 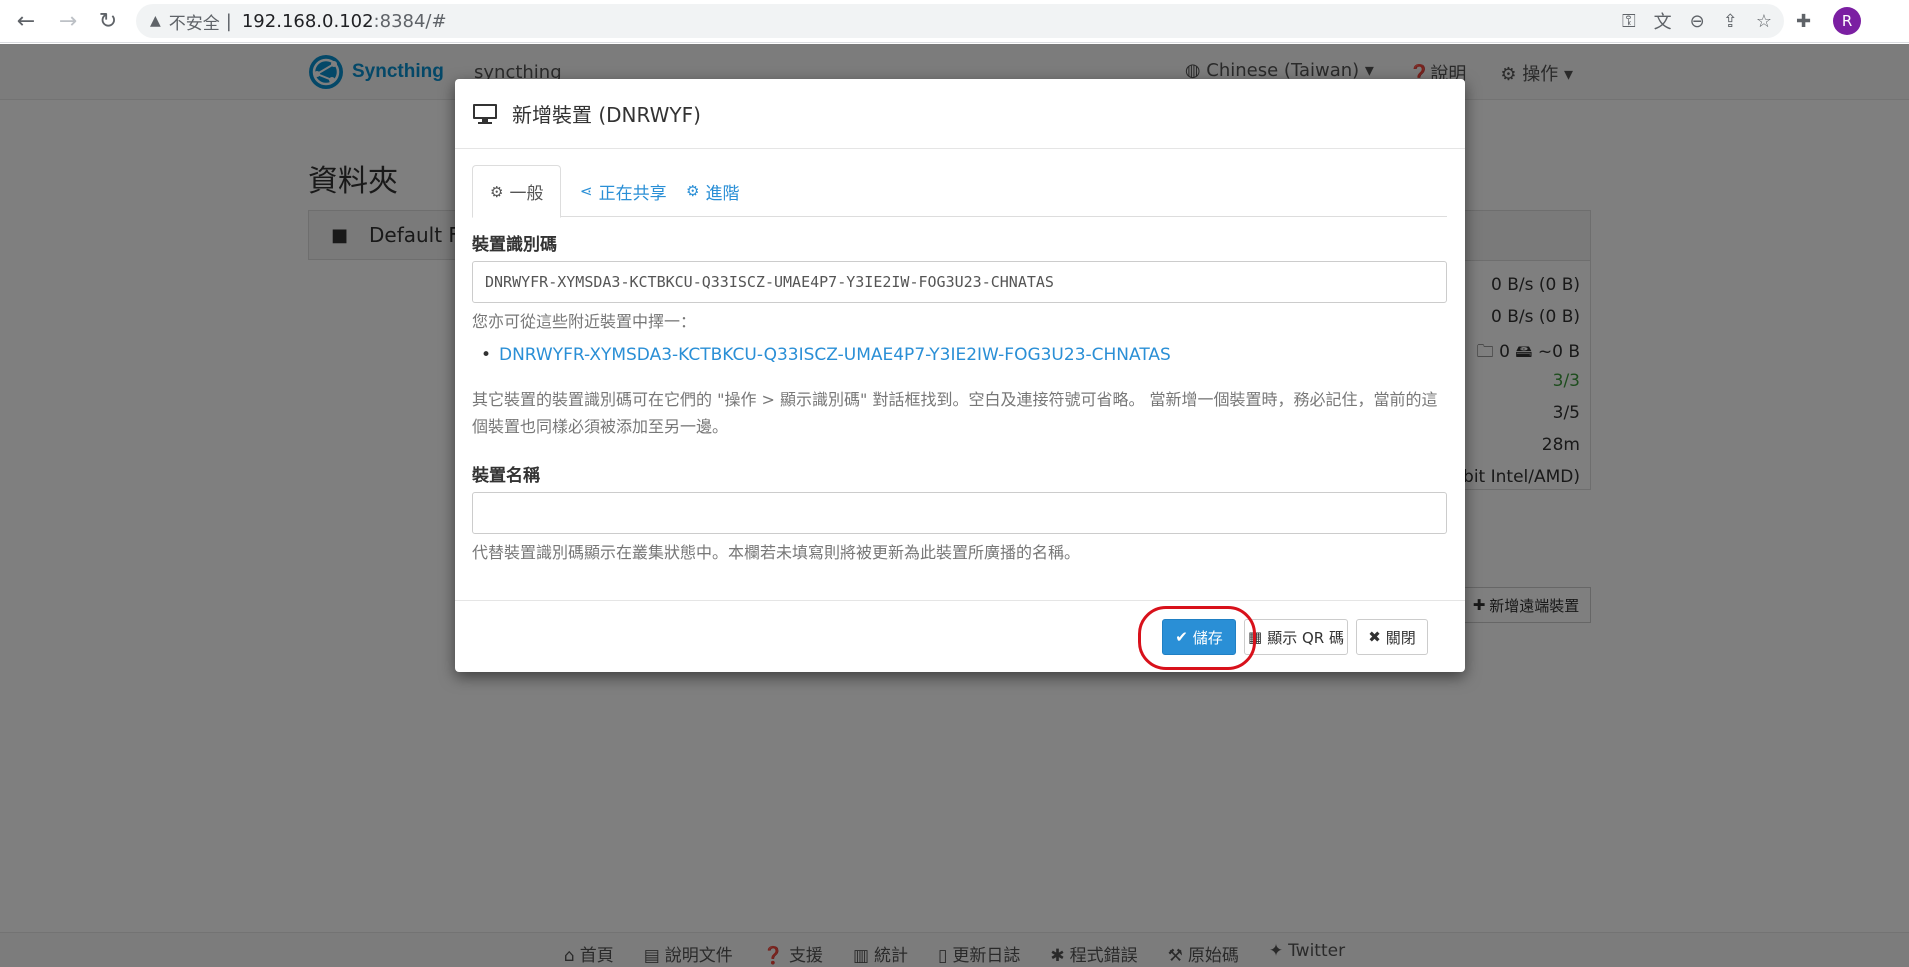 What do you see at coordinates (959, 513) in the screenshot?
I see `device-name-input` at bounding box center [959, 513].